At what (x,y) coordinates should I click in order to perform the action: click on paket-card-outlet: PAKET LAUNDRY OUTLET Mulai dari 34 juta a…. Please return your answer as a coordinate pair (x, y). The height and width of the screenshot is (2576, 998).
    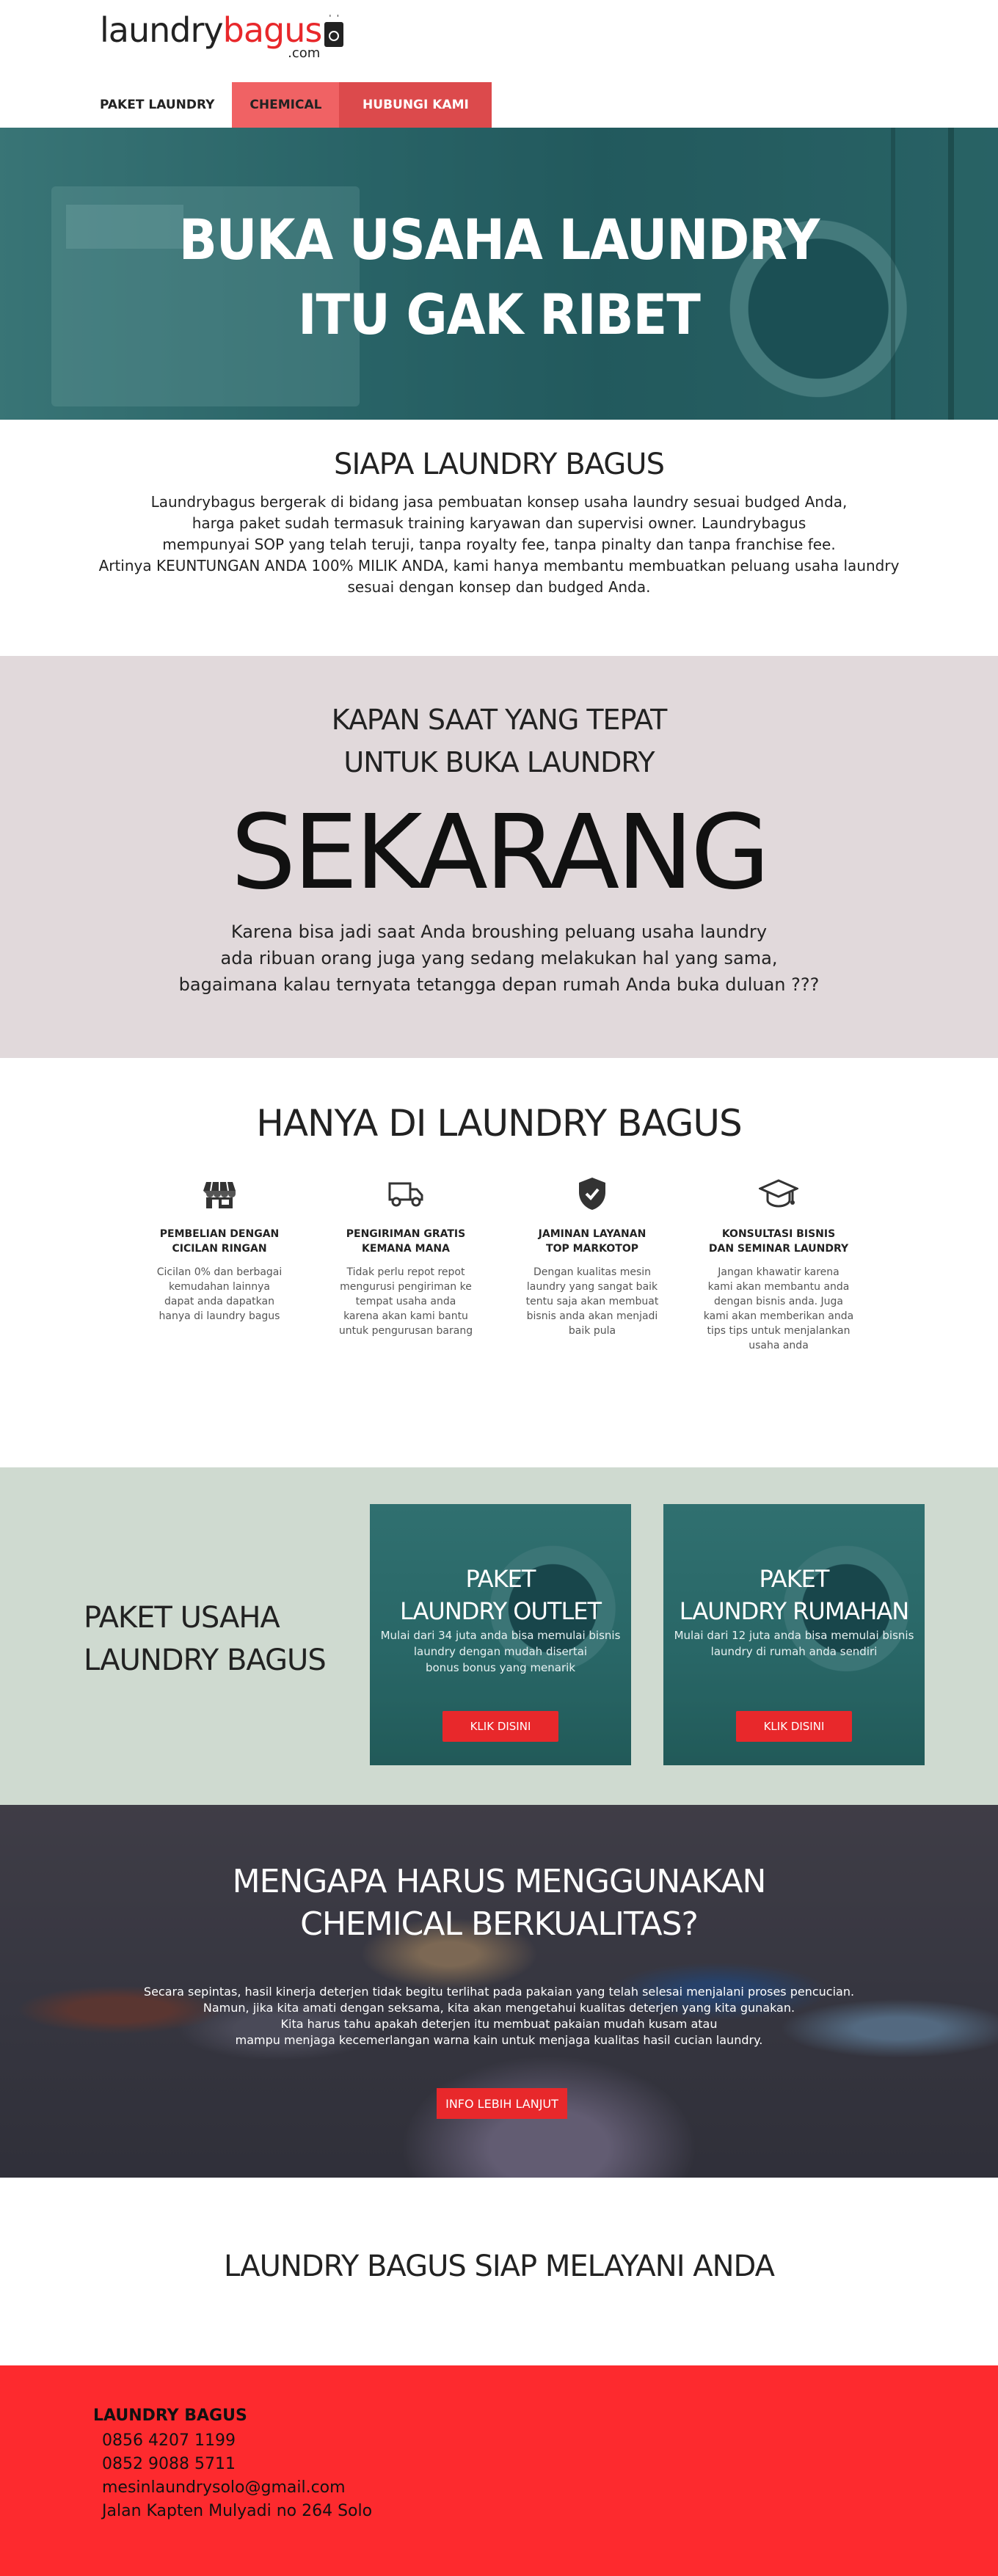
    Looking at the image, I should click on (500, 1635).